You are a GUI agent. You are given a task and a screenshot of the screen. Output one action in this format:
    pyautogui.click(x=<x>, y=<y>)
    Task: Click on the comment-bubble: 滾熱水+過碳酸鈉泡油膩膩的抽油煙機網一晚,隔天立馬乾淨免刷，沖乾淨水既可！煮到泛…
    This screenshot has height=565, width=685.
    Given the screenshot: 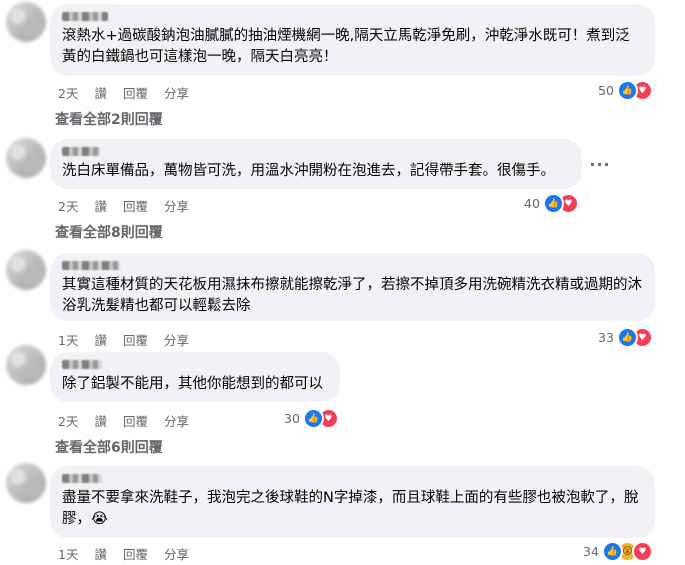 What is the action you would take?
    pyautogui.click(x=352, y=40)
    